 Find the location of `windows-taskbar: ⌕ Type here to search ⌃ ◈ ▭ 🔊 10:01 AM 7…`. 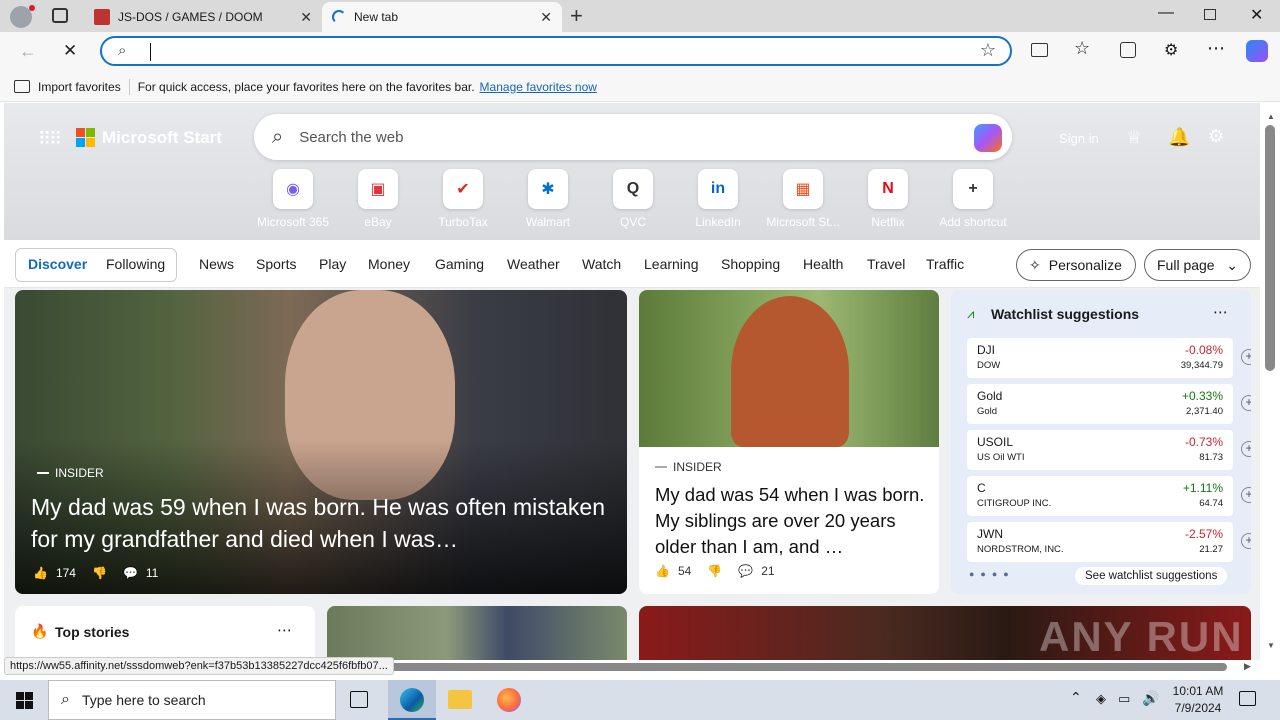

windows-taskbar: ⌕ Type here to search ⌃ ◈ ▭ 🔊 10:01 AM 7… is located at coordinates (640, 700).